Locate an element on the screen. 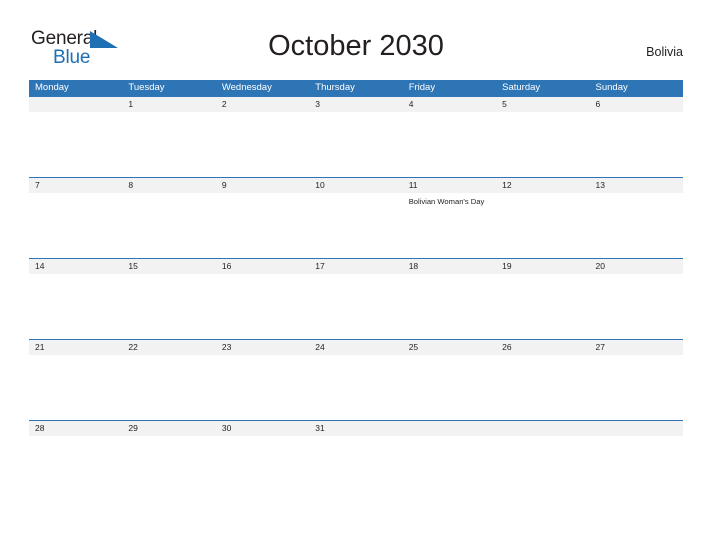 Image resolution: width=712 pixels, height=550 pixels. calendar-week-row: 7 8 9 10 11 Bolivian Woman's Day 12 13 is located at coordinates (356, 217).